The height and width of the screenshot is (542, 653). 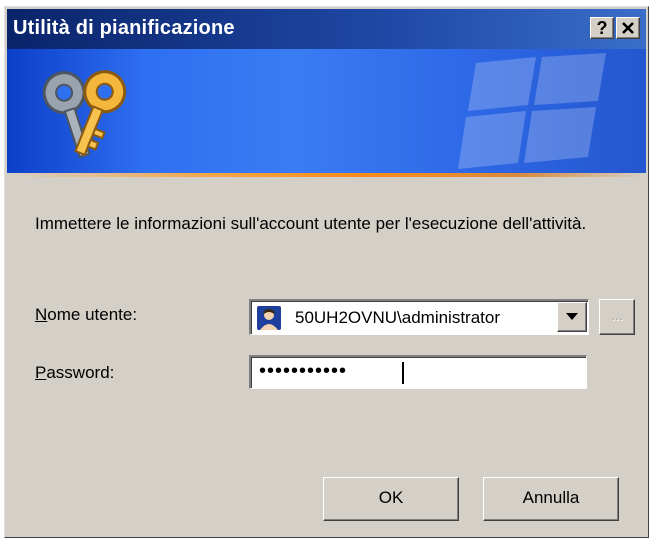 I want to click on password-masked-value: •••••••••••, so click(x=303, y=371).